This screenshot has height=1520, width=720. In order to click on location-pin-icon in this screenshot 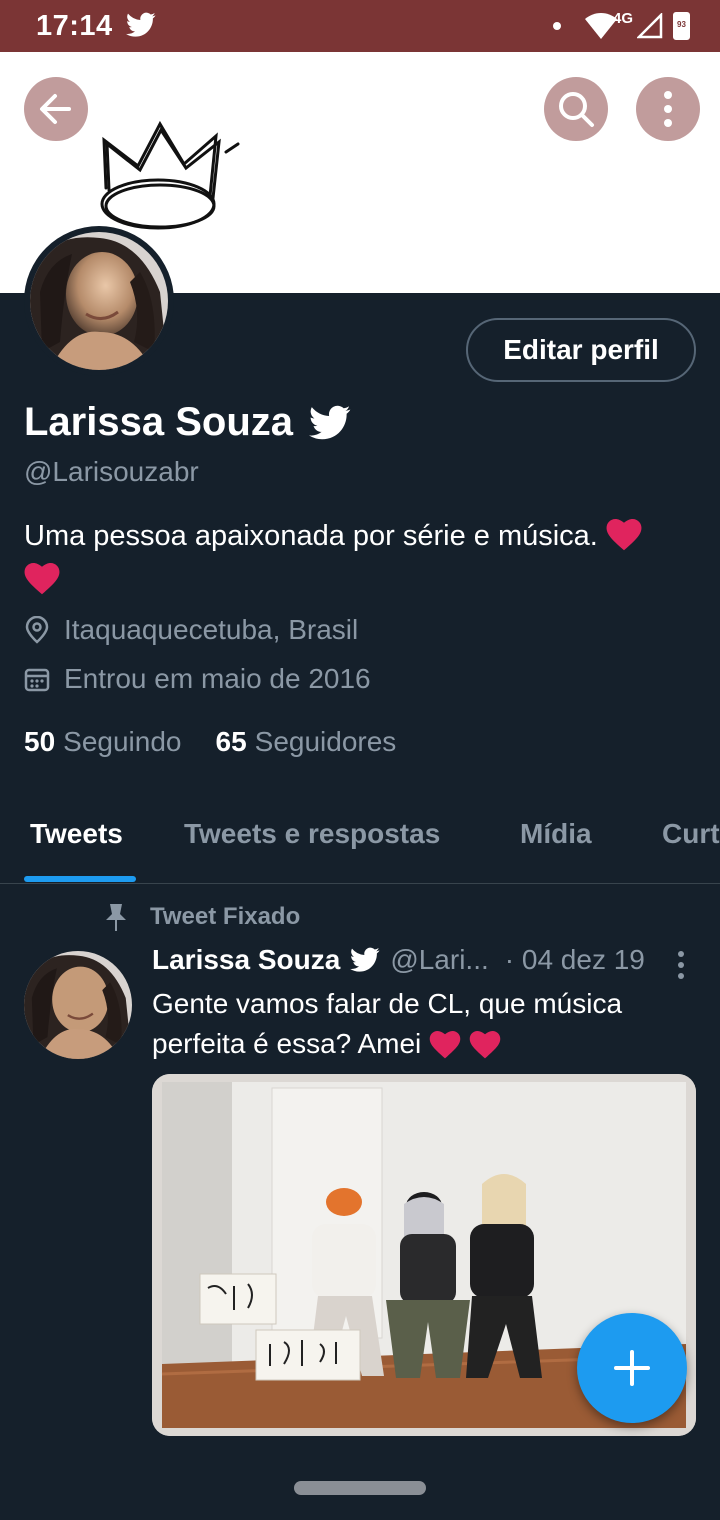, I will do `click(37, 630)`.